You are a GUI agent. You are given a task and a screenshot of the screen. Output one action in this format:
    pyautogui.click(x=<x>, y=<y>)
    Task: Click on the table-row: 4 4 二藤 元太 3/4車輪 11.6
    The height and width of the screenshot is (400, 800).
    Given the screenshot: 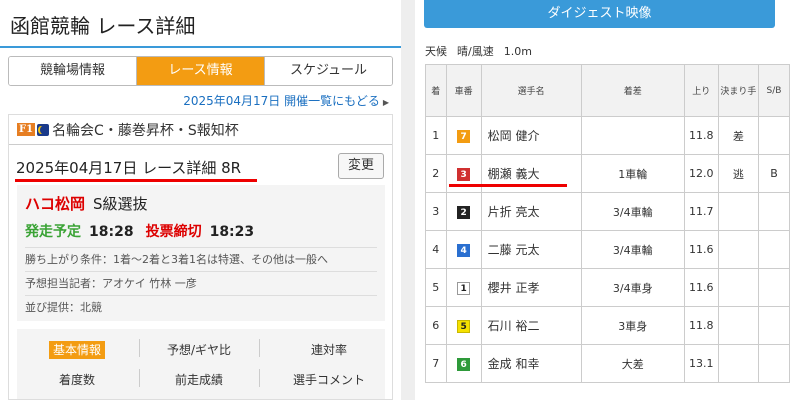 What is the action you would take?
    pyautogui.click(x=607, y=249)
    